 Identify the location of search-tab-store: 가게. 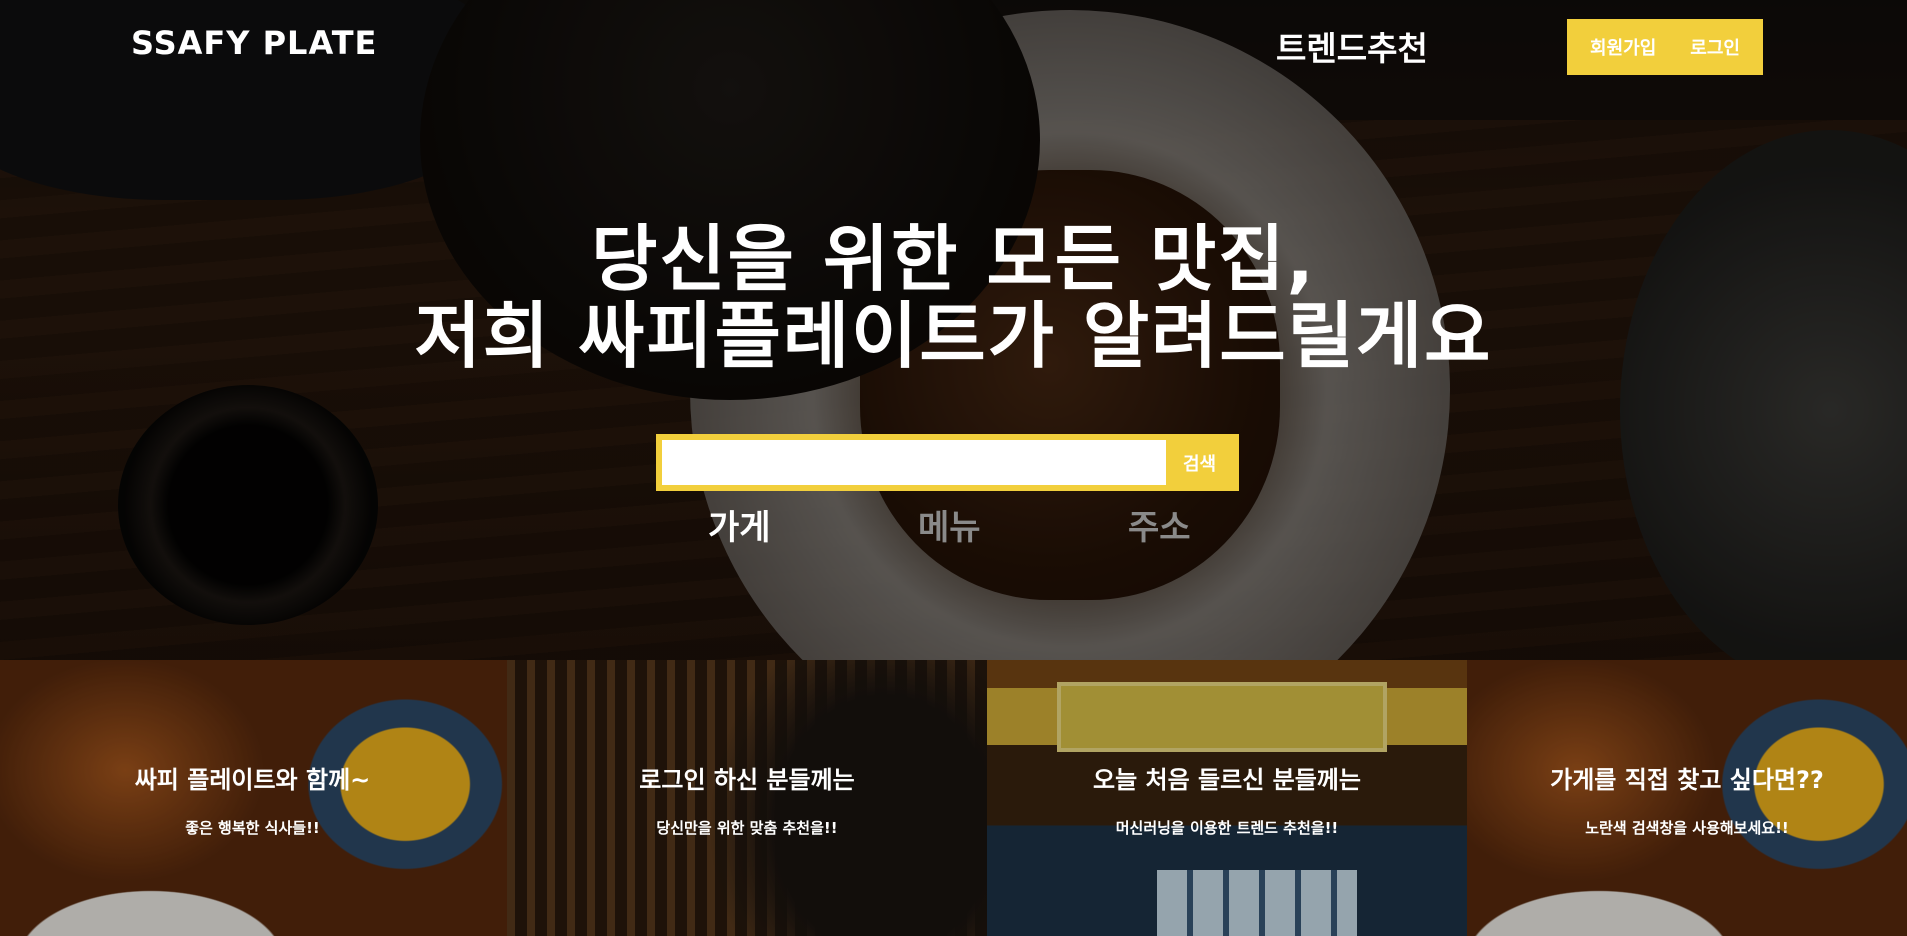
(739, 524).